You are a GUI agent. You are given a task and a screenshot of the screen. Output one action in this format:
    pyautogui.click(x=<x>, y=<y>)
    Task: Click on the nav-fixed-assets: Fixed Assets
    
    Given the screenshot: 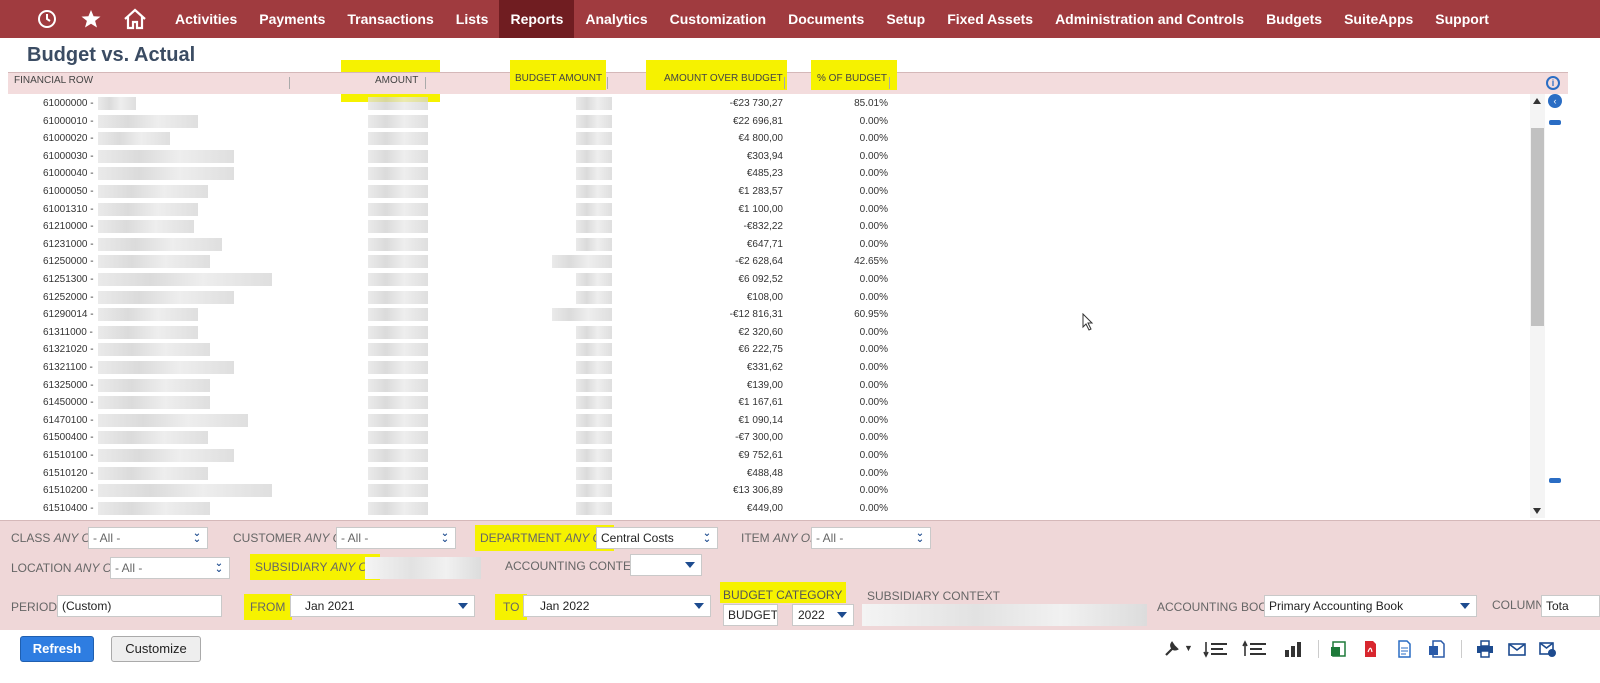 What is the action you would take?
    pyautogui.click(x=990, y=19)
    